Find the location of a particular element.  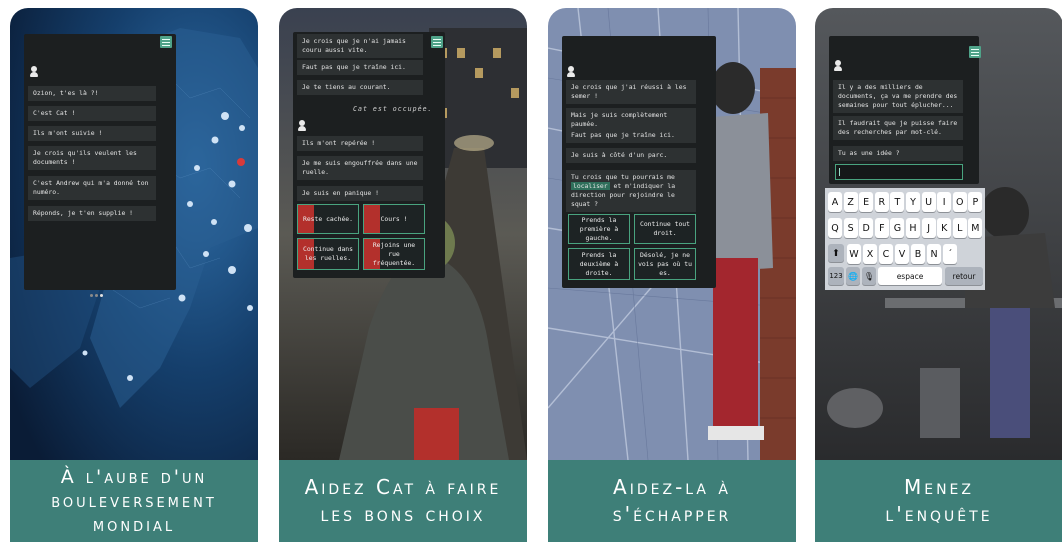

chat-message: Je te tiens au courant. is located at coordinates (360, 87).